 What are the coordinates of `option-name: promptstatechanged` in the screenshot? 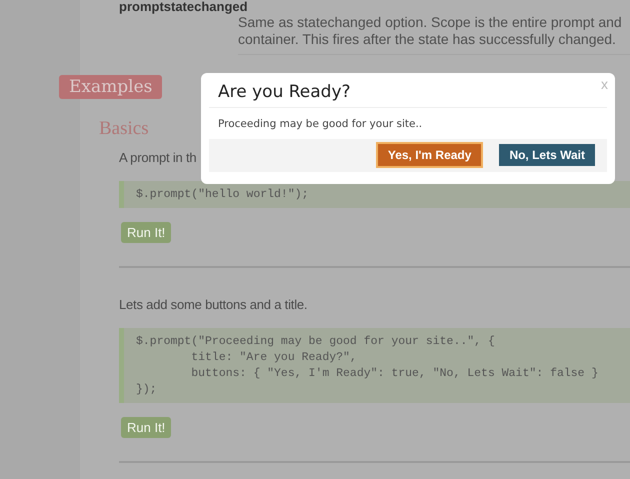 It's located at (183, 7).